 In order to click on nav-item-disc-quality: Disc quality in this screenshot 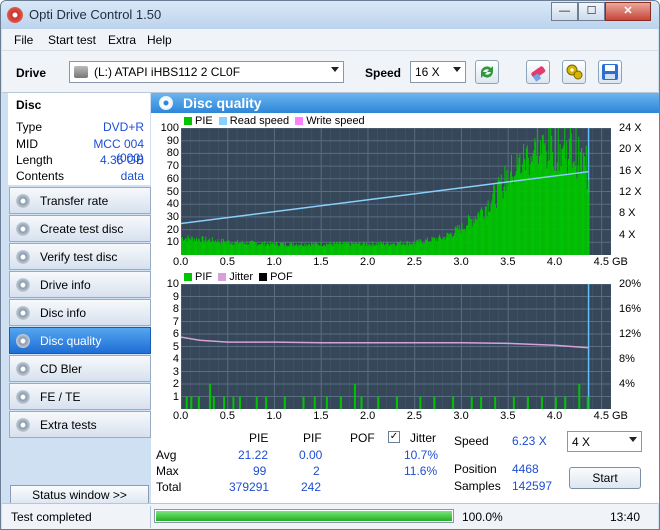, I will do `click(80, 340)`.